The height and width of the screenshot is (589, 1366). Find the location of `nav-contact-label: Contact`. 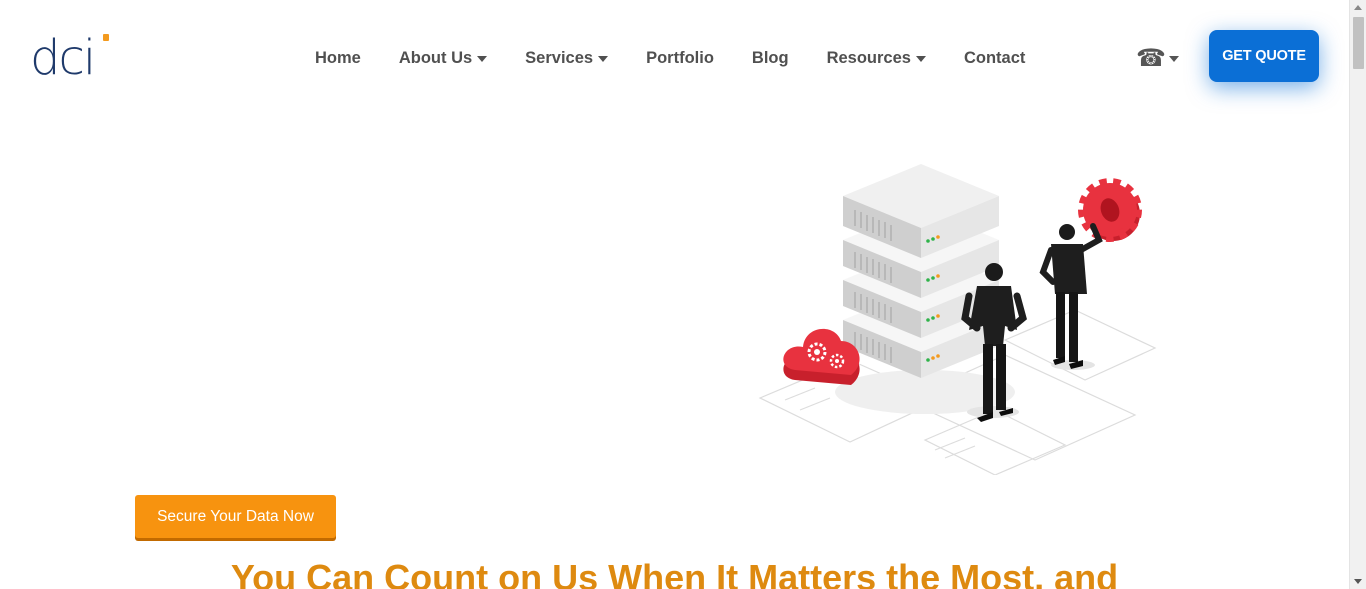

nav-contact-label: Contact is located at coordinates (994, 57).